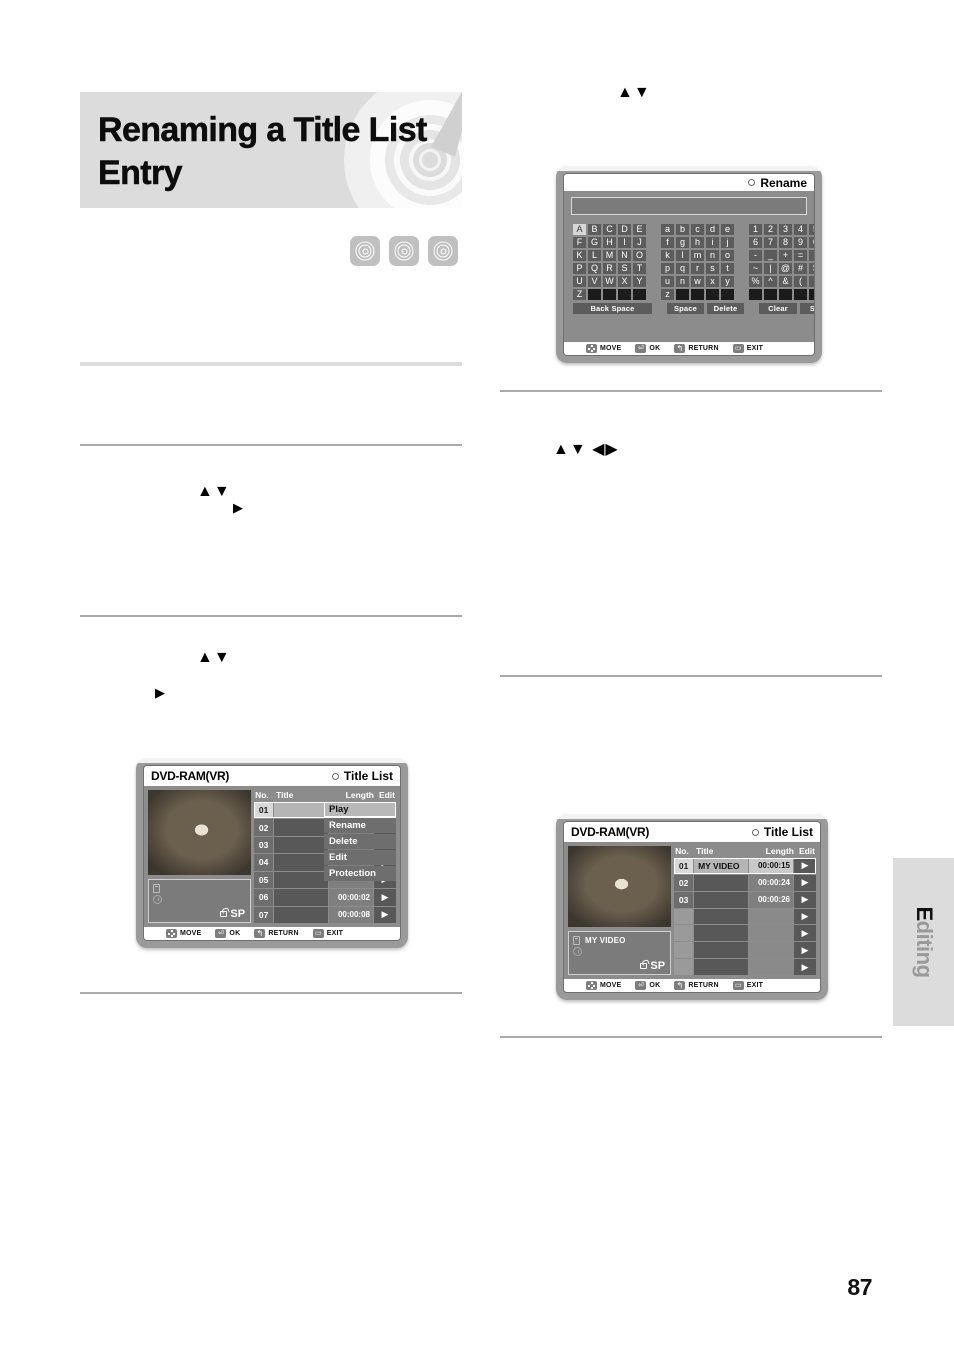 This screenshot has height=1349, width=954. I want to click on menu-item-edit: Edit, so click(360, 857).